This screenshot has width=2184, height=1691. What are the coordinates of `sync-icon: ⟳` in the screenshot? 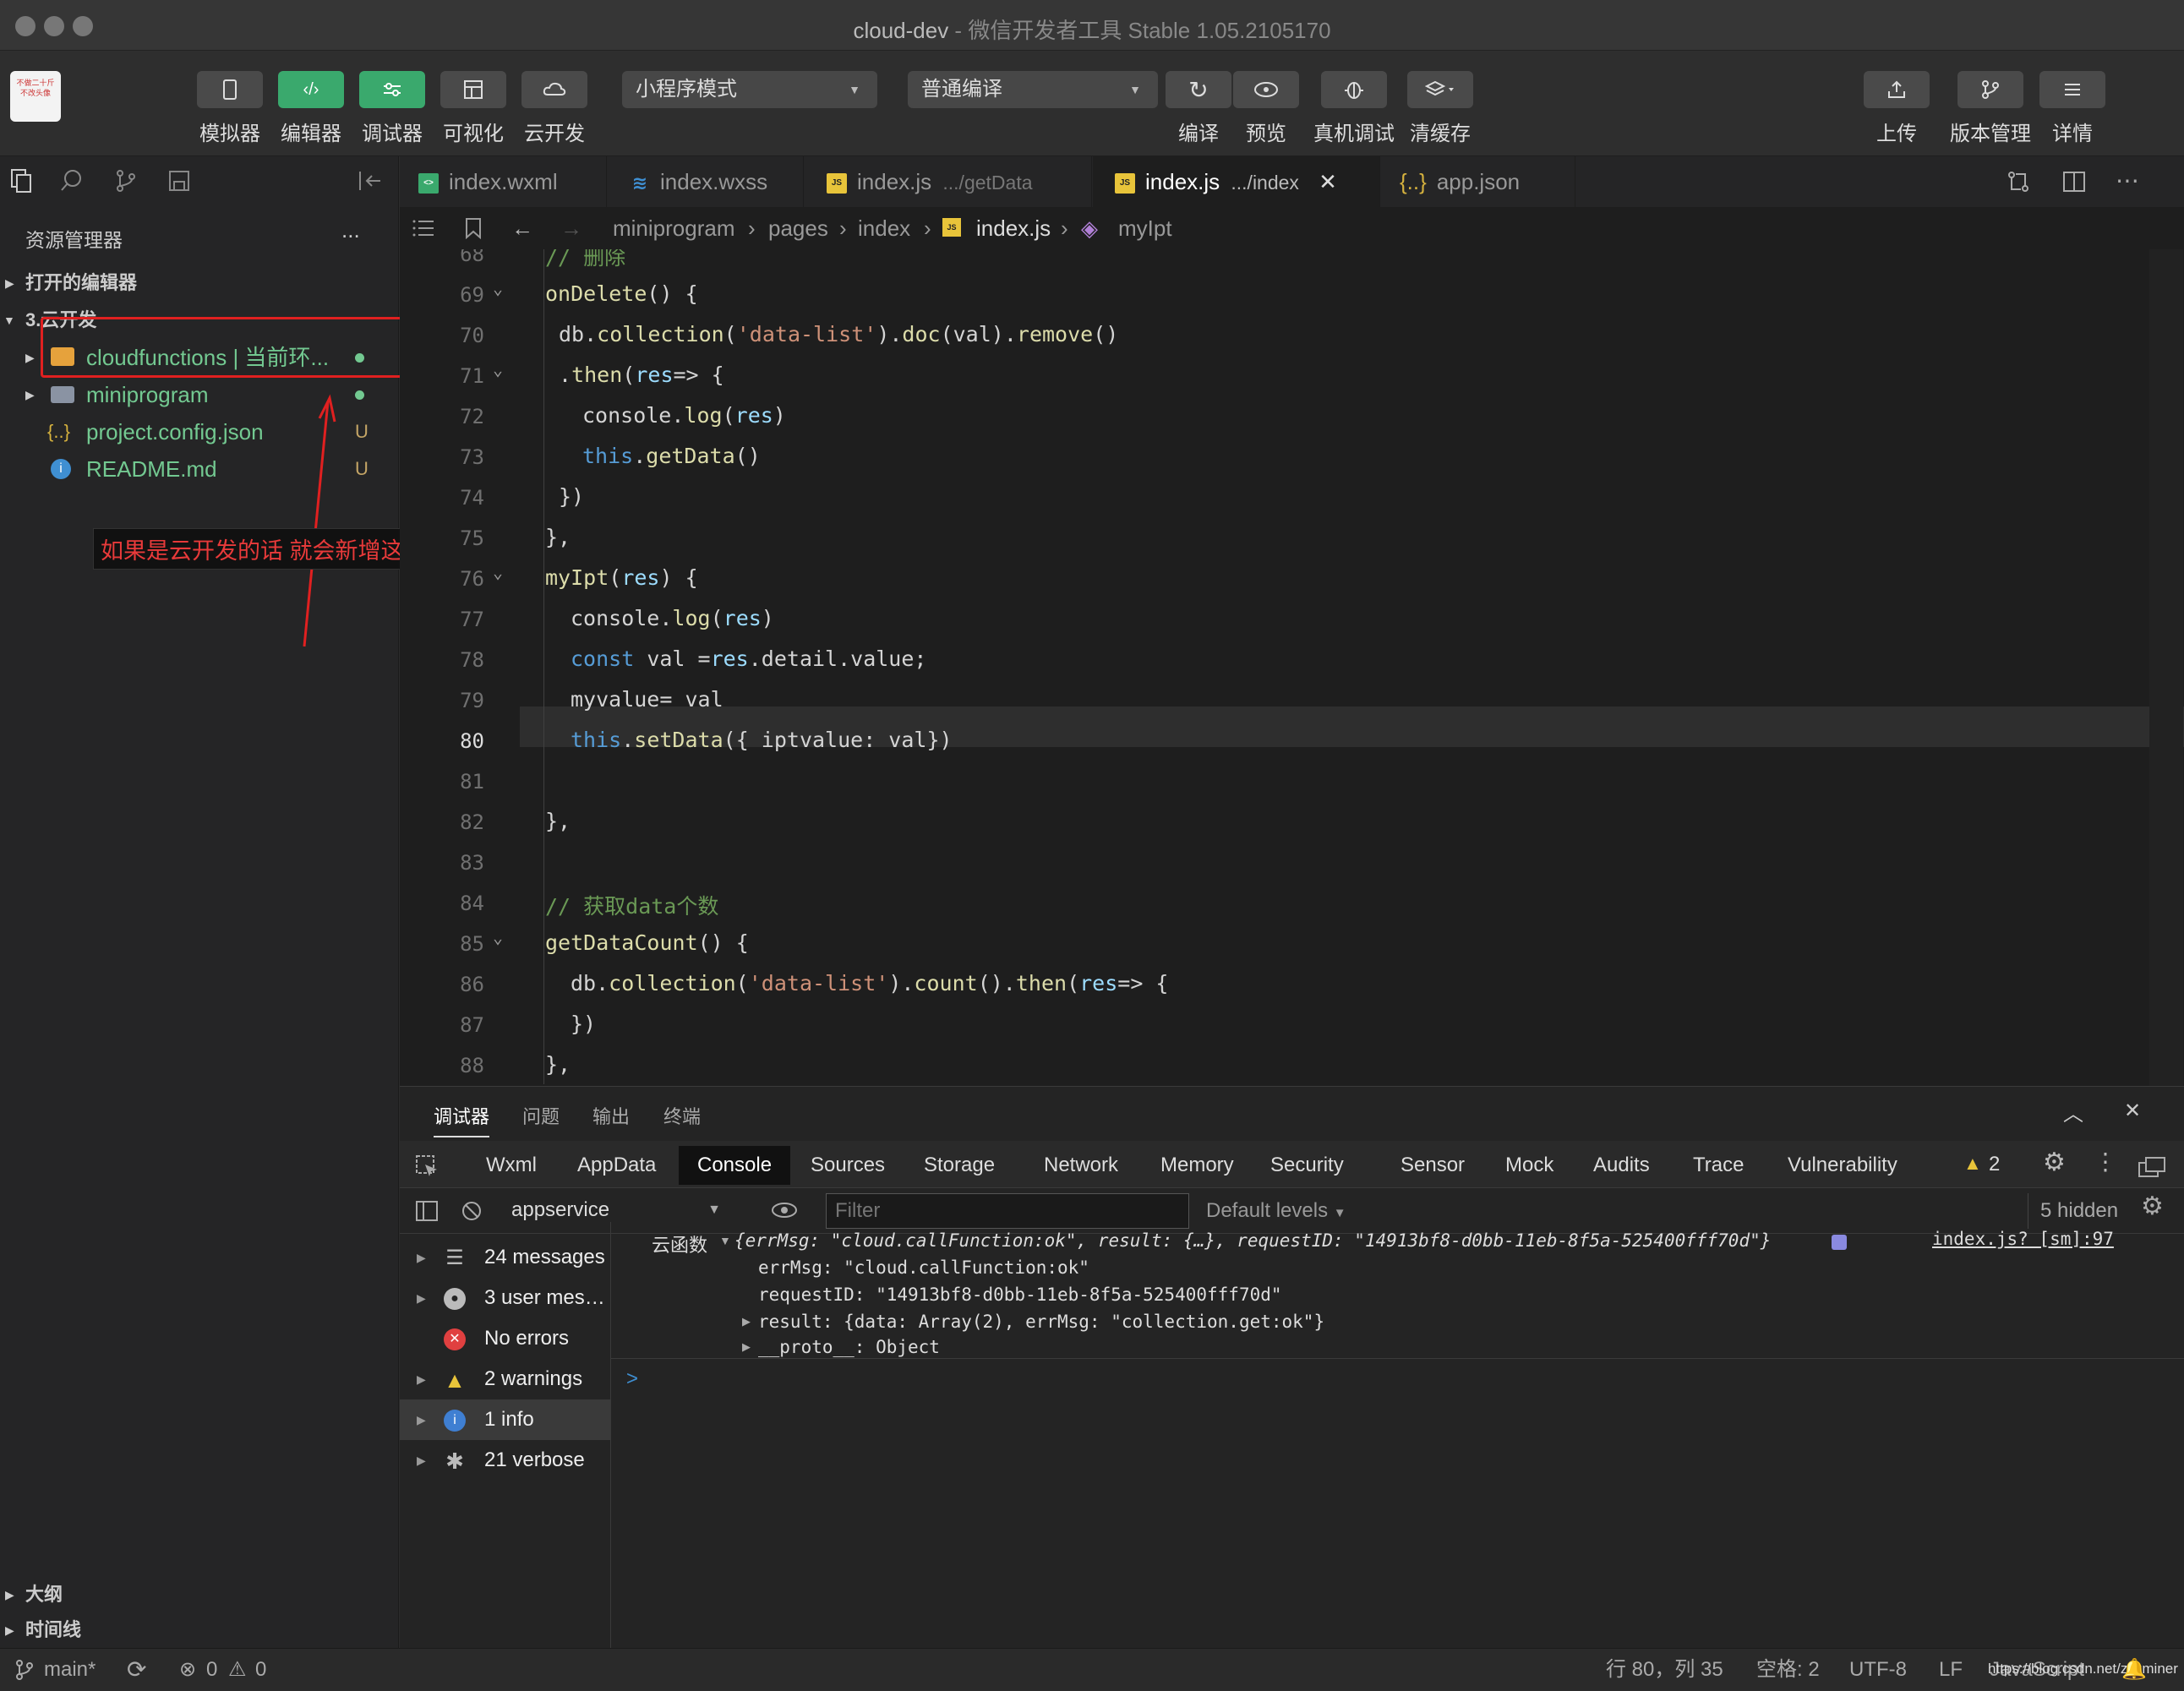 It's located at (136, 1670).